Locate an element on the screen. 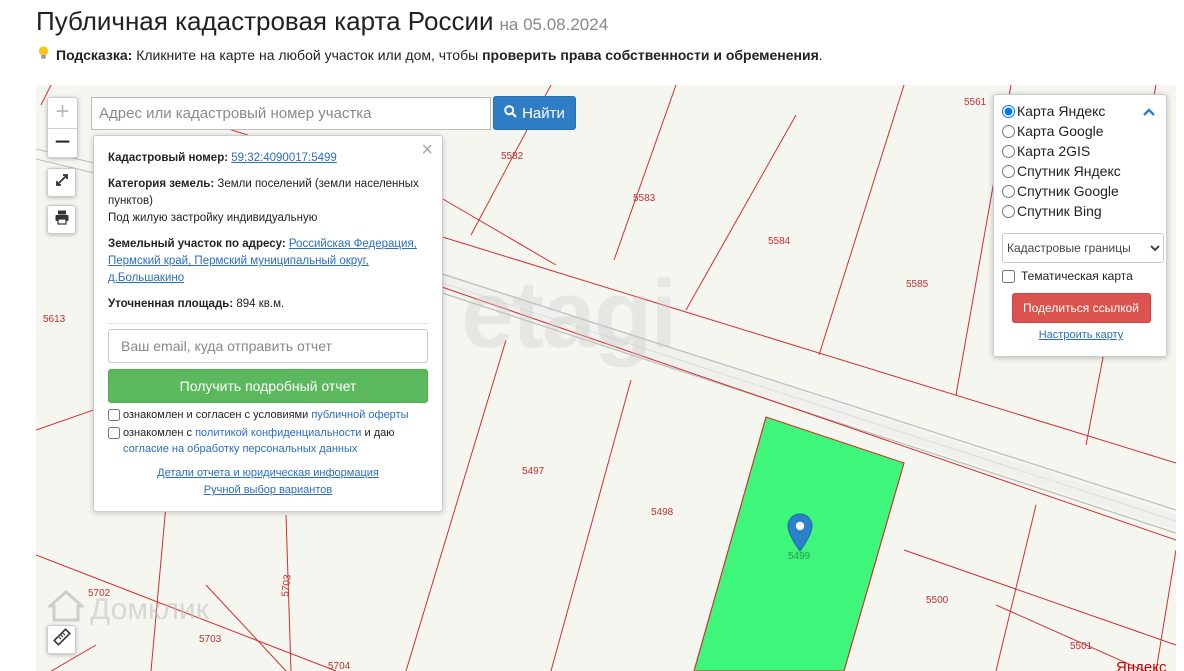  thematic-map-checkbox is located at coordinates (1008, 276).